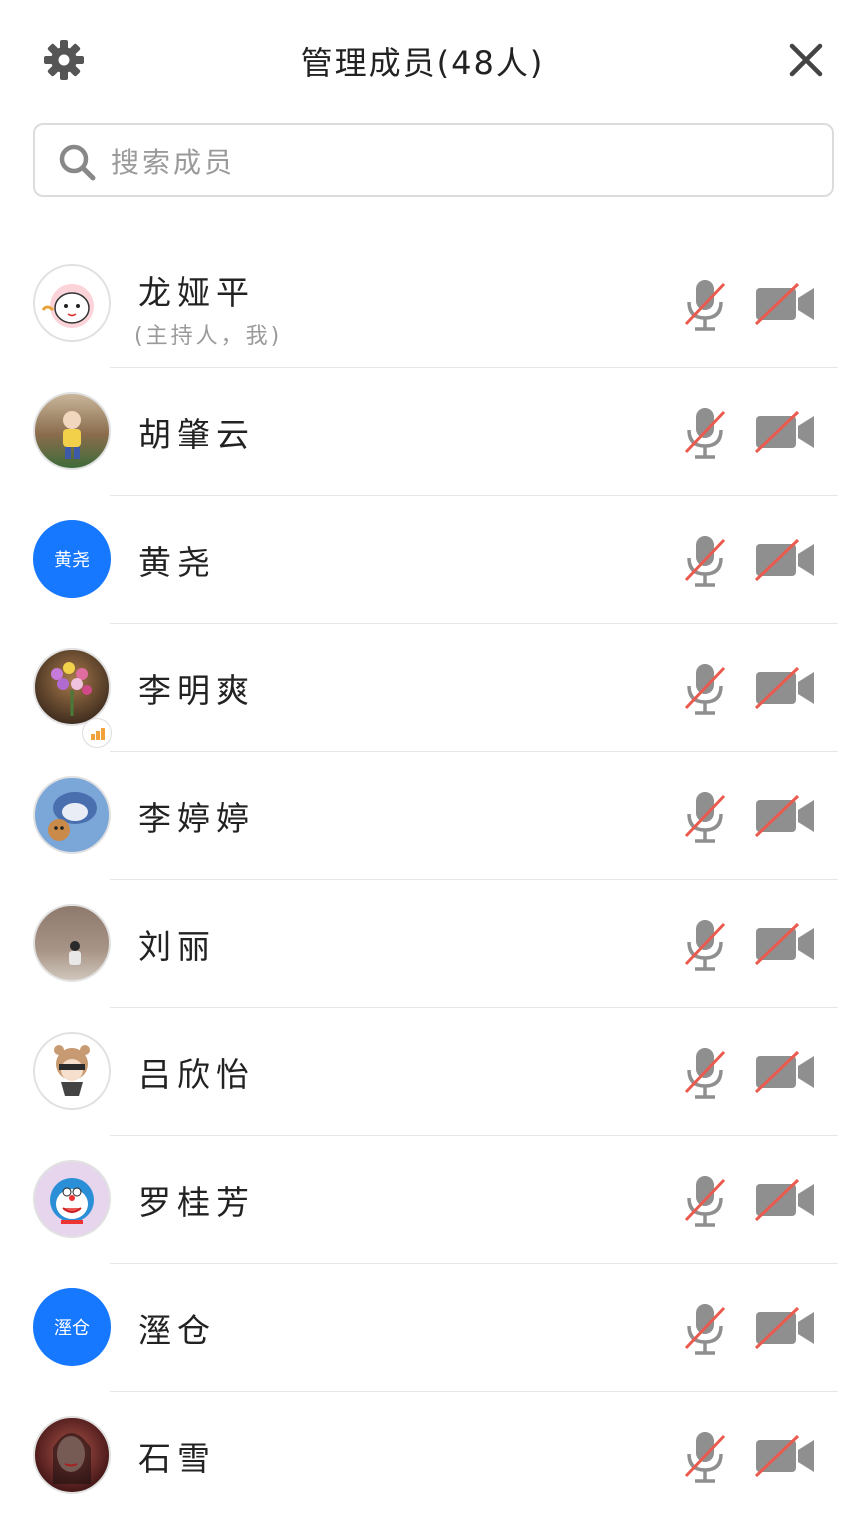 Image resolution: width=845 pixels, height=1529 pixels. I want to click on avatar: 溼仓, so click(72, 1327).